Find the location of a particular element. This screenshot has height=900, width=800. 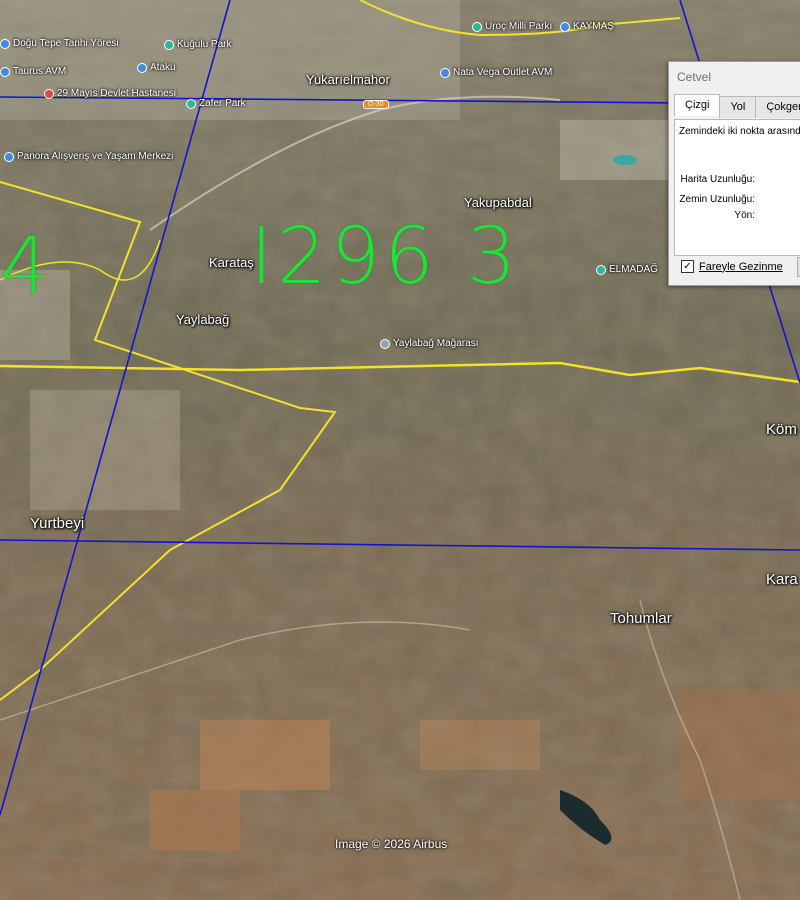

place-label-kara: Kara is located at coordinates (782, 579).